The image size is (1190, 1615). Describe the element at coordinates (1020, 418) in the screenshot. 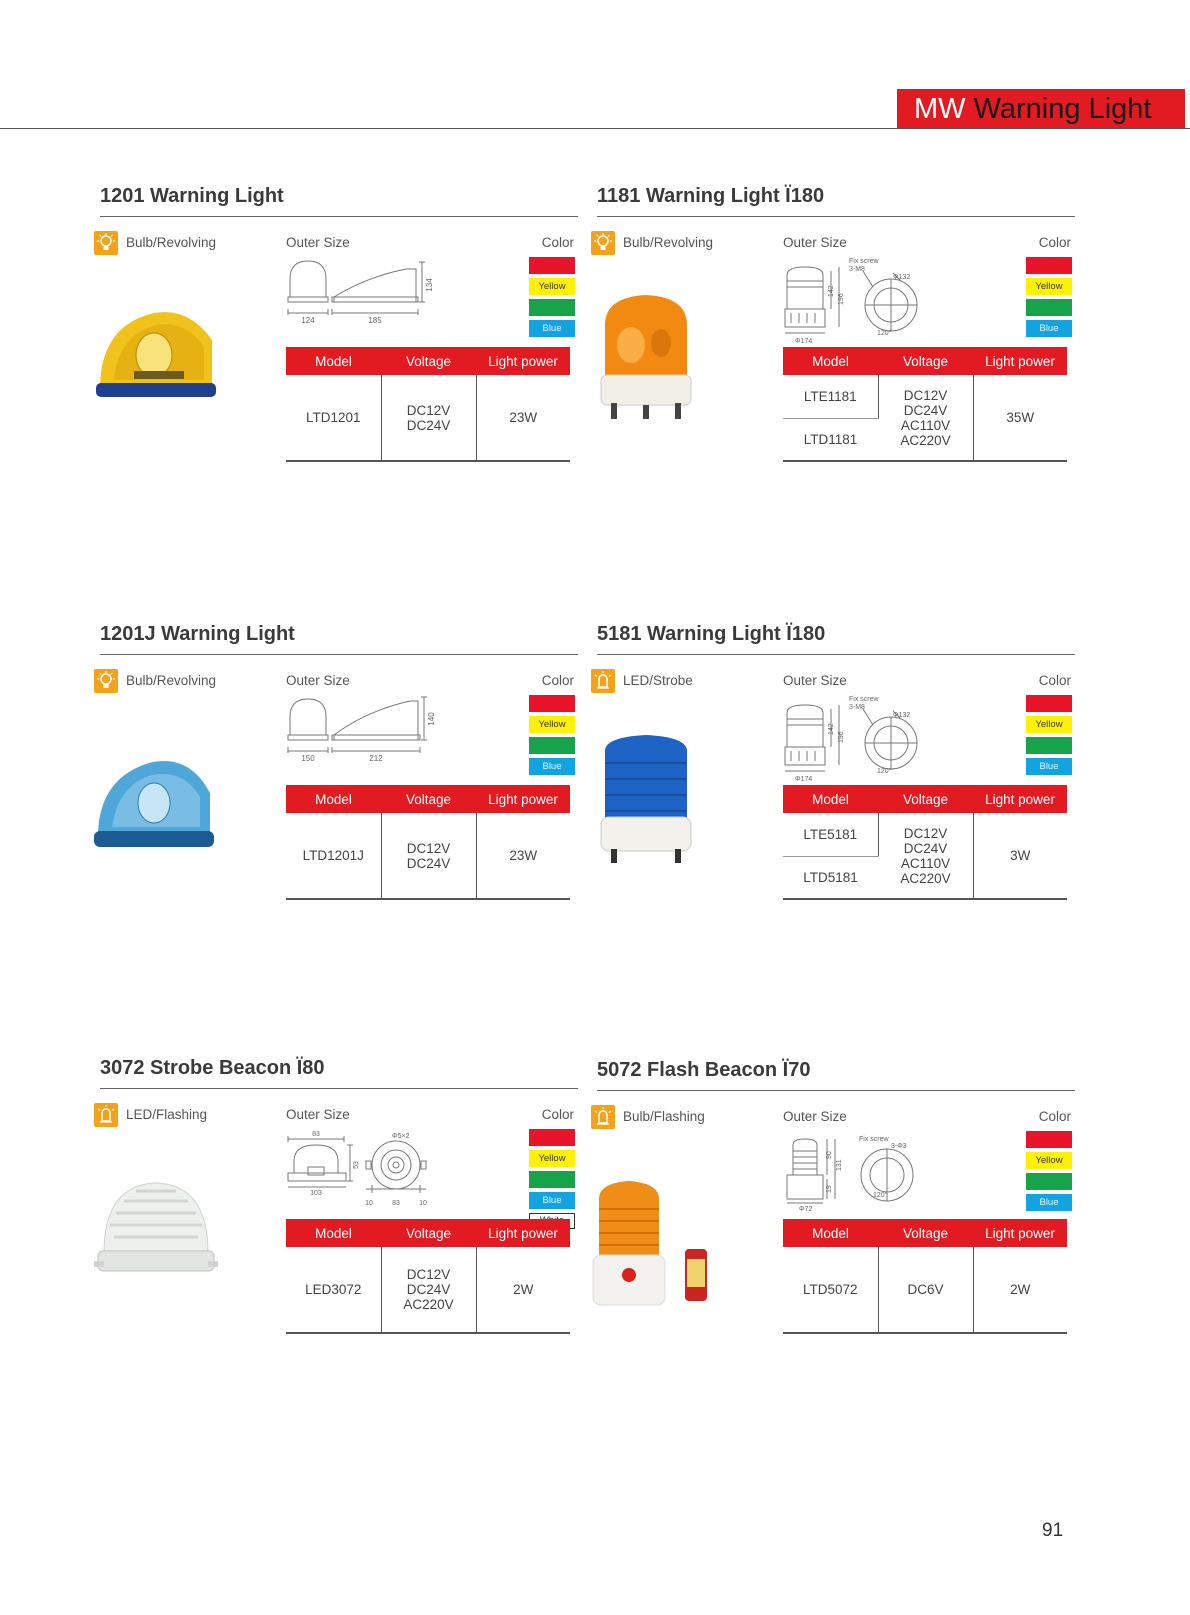

I see `power-cell: 35W` at that location.